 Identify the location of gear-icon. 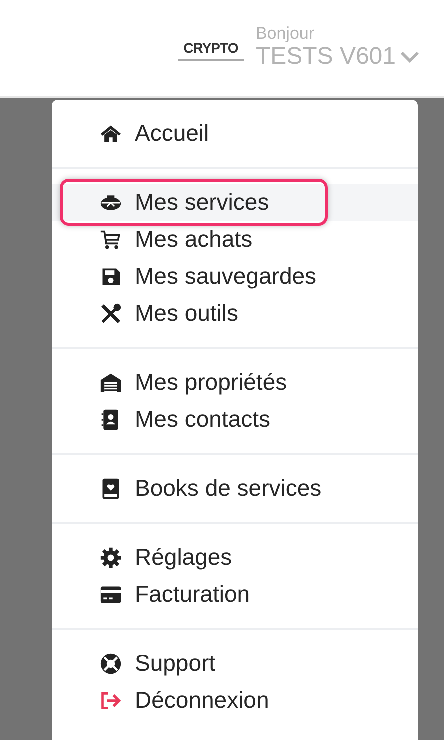
(111, 557).